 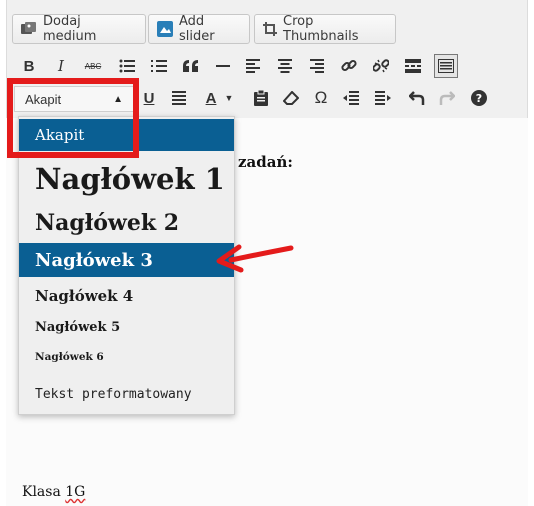 I want to click on align-right-icon, so click(x=317, y=66).